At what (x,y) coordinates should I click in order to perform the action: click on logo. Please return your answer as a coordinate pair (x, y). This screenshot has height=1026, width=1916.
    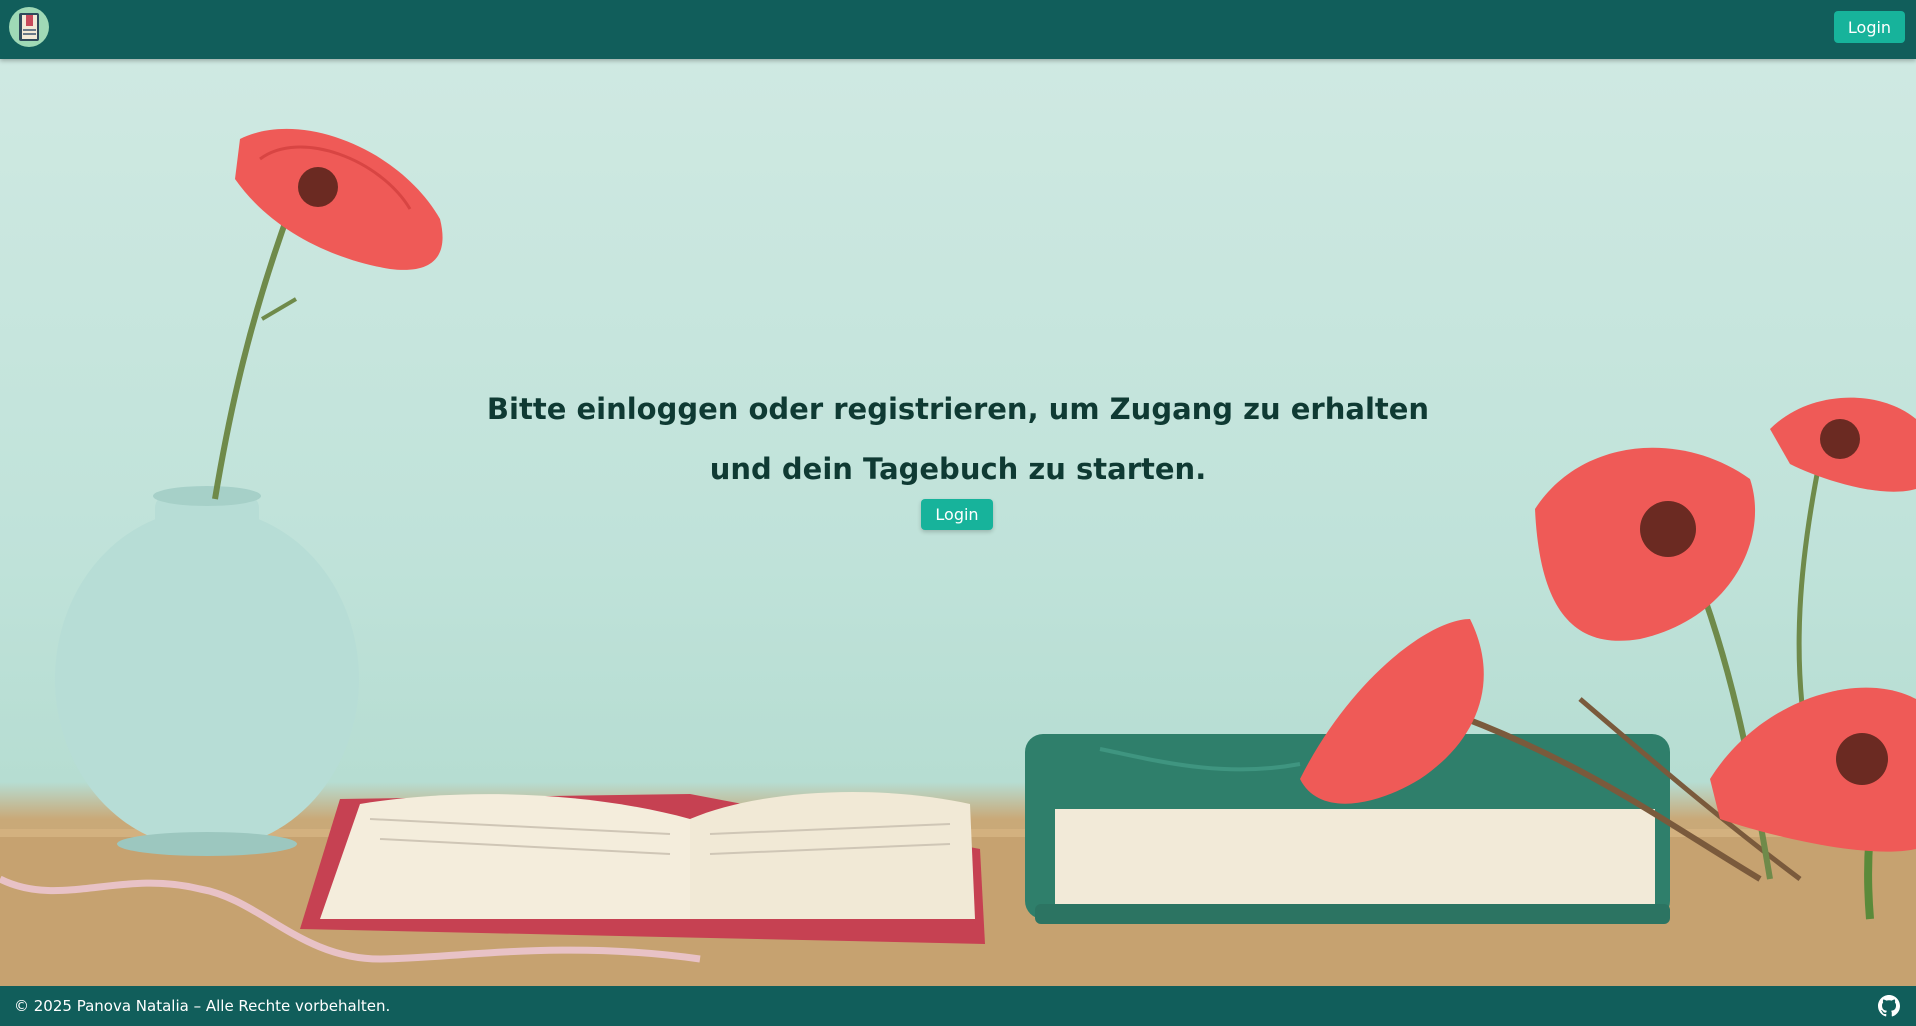
    Looking at the image, I should click on (29, 27).